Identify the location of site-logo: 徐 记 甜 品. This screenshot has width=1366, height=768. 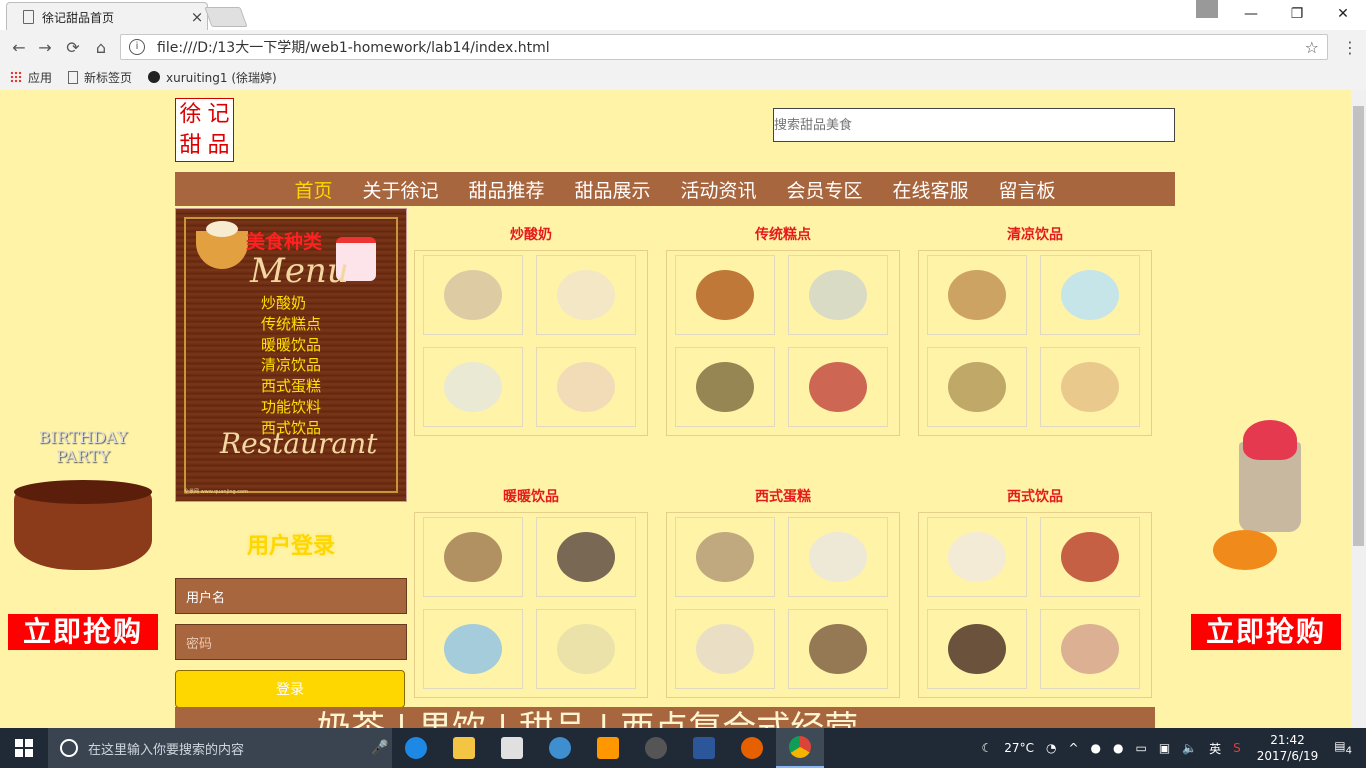
(204, 130).